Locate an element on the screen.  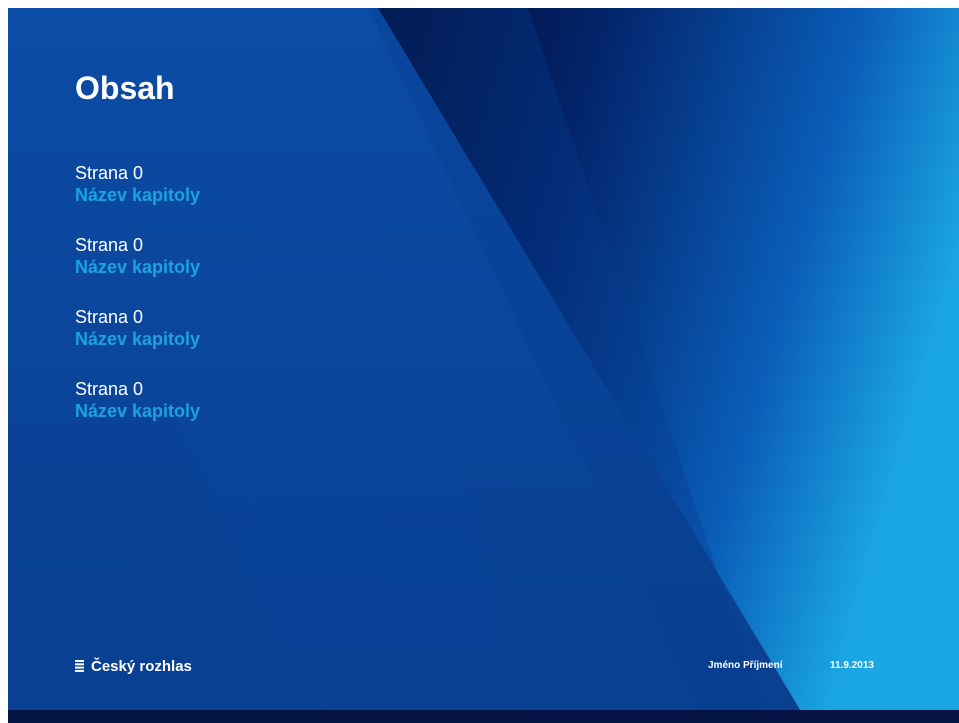
logo-text: Český rozhlas is located at coordinates (141, 666).